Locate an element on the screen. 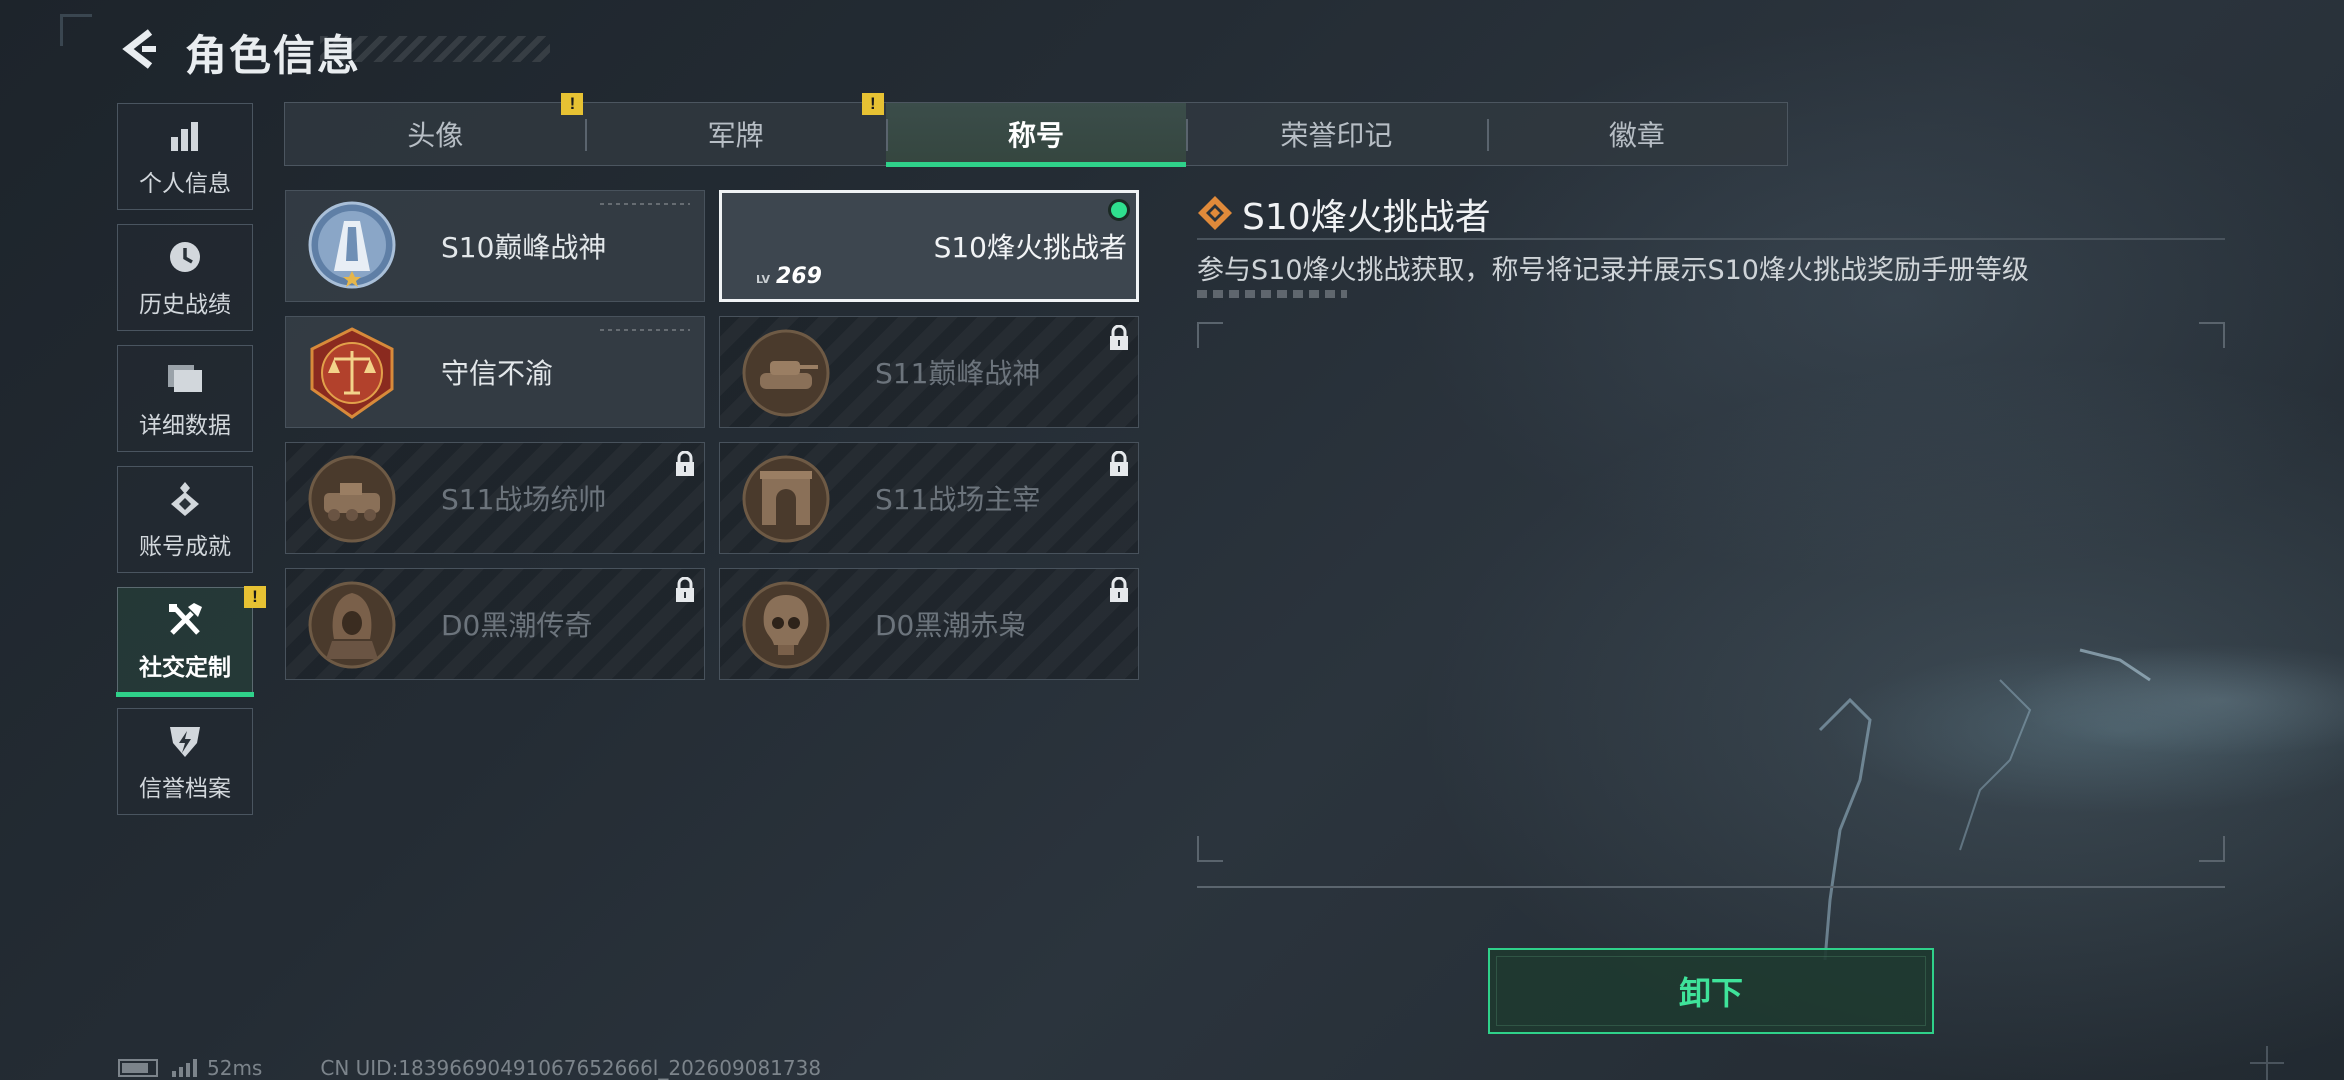  tab-dog-tag: 军牌 ! is located at coordinates (735, 129).